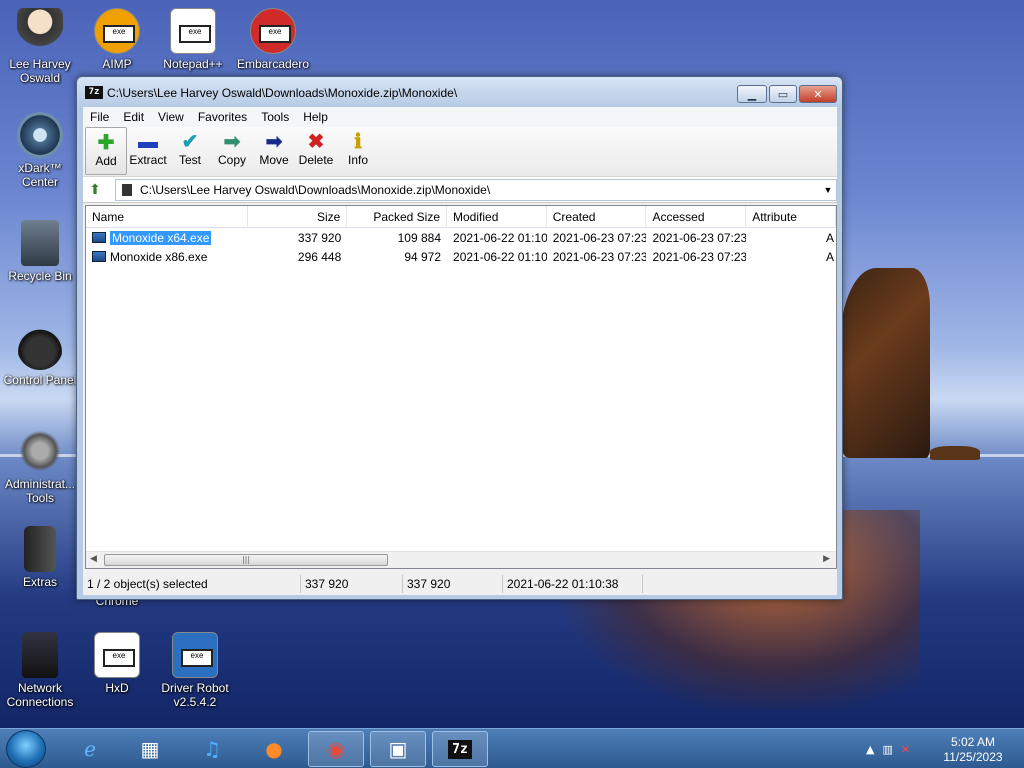  What do you see at coordinates (460, 117) in the screenshot?
I see `menu-bar: File Edit View Favorites Tools Help` at bounding box center [460, 117].